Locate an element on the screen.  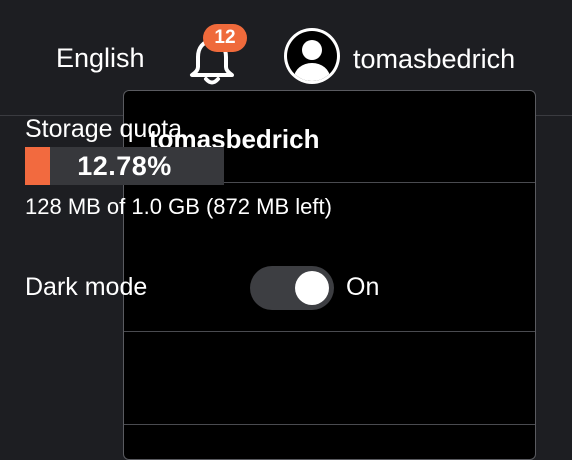
user-avatar-icon is located at coordinates (312, 56).